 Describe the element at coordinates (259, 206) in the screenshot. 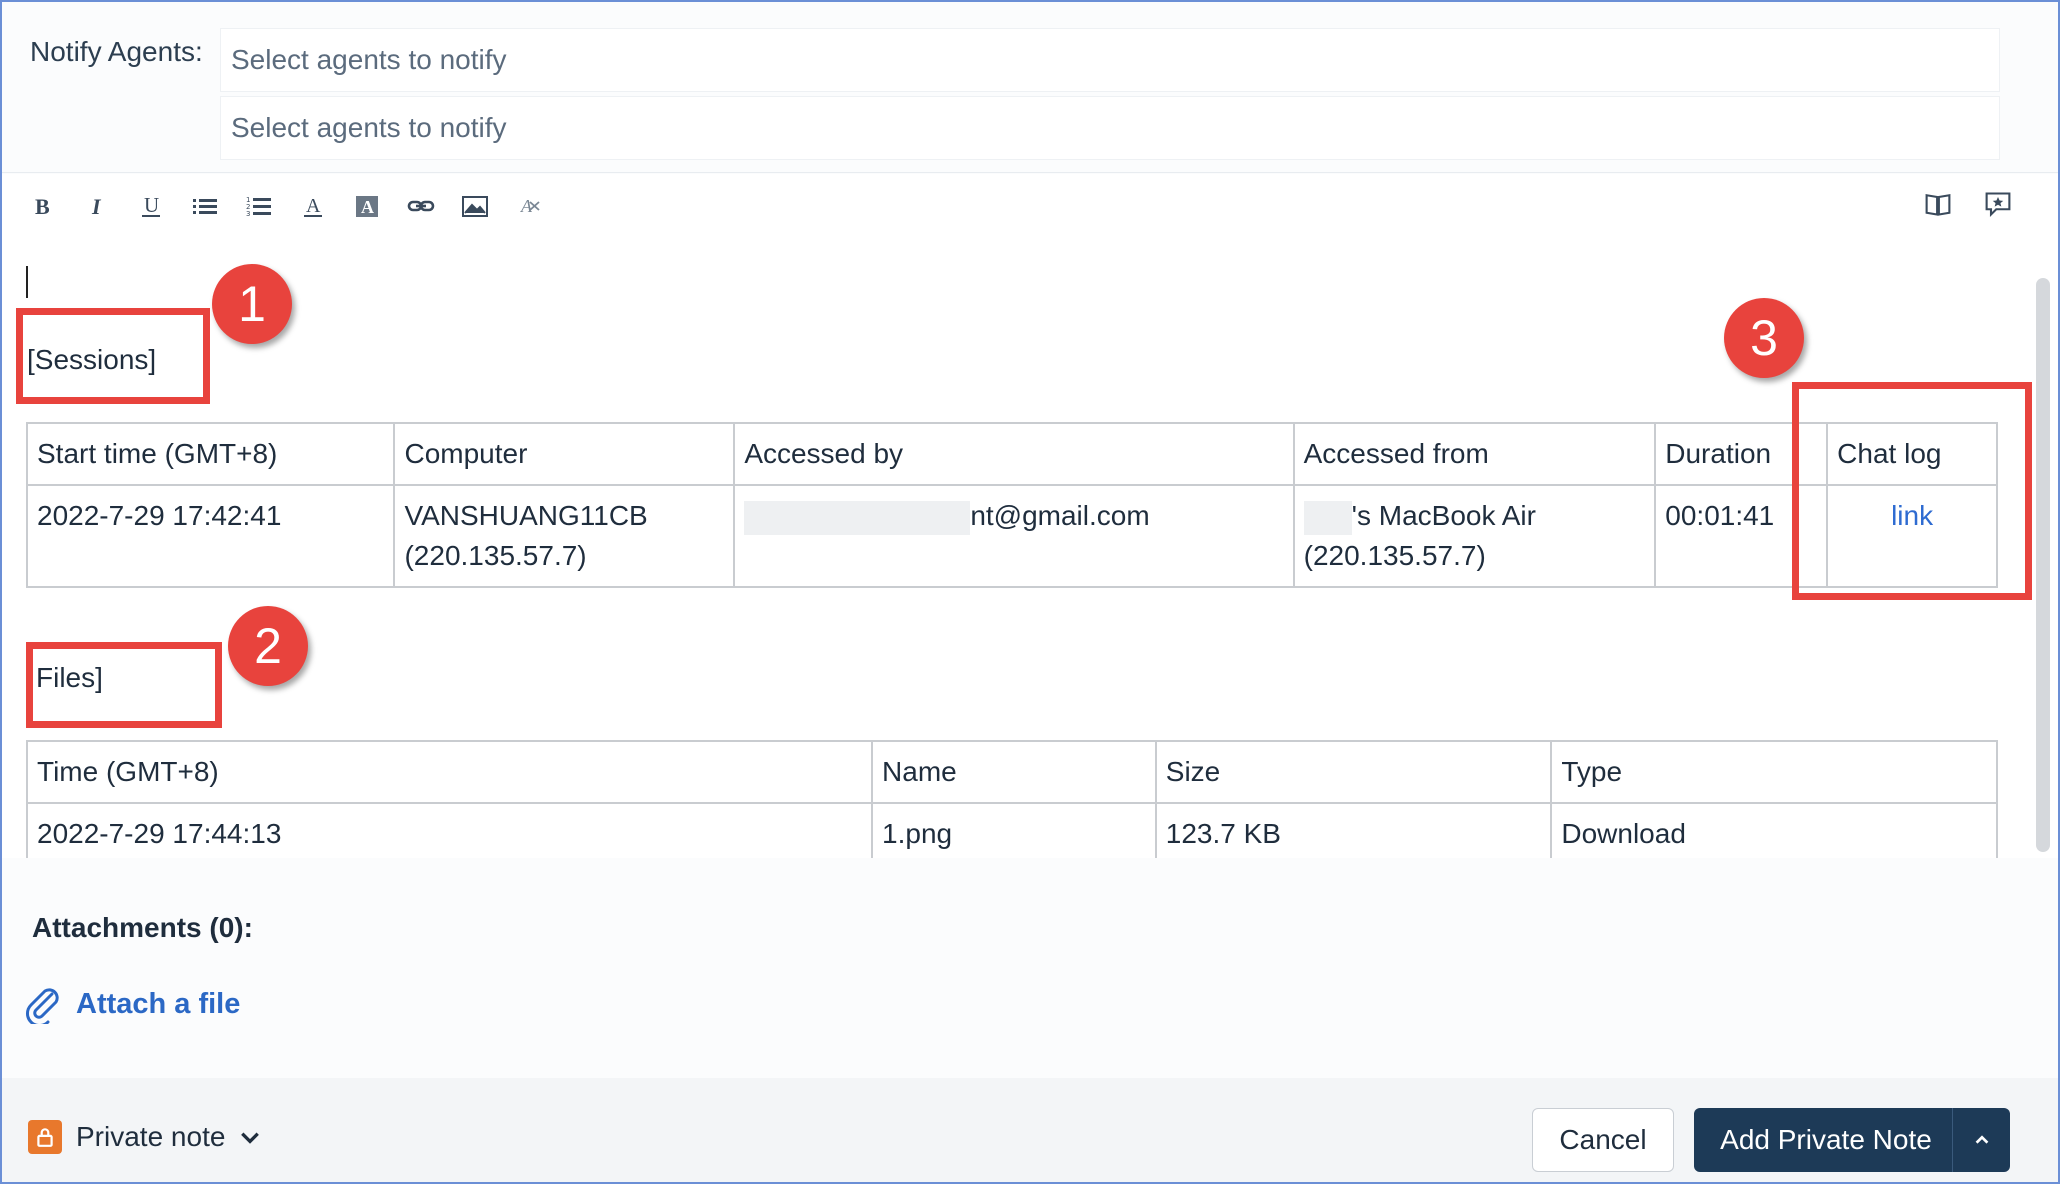

I see `numbered-list-icon: 123` at that location.